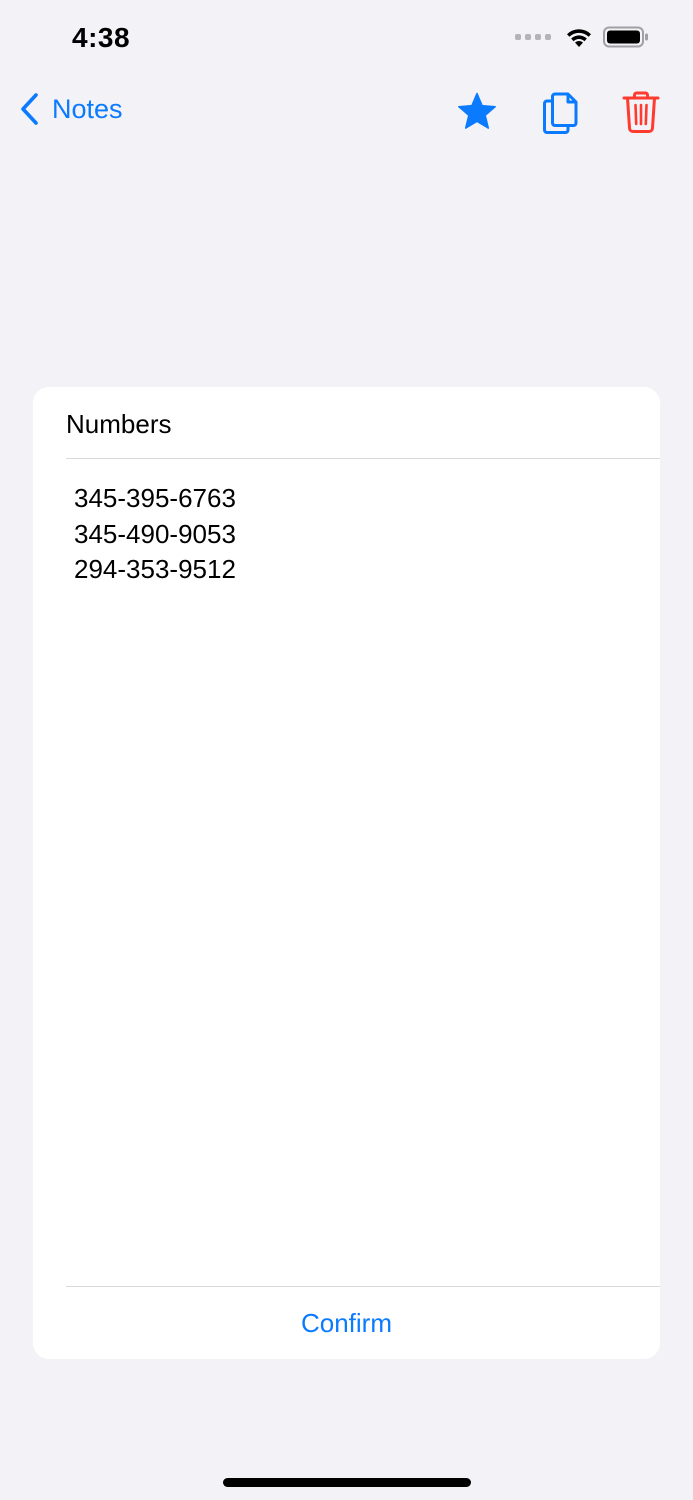 This screenshot has height=1500, width=693. Describe the element at coordinates (625, 37) in the screenshot. I see `battery-icon` at that location.